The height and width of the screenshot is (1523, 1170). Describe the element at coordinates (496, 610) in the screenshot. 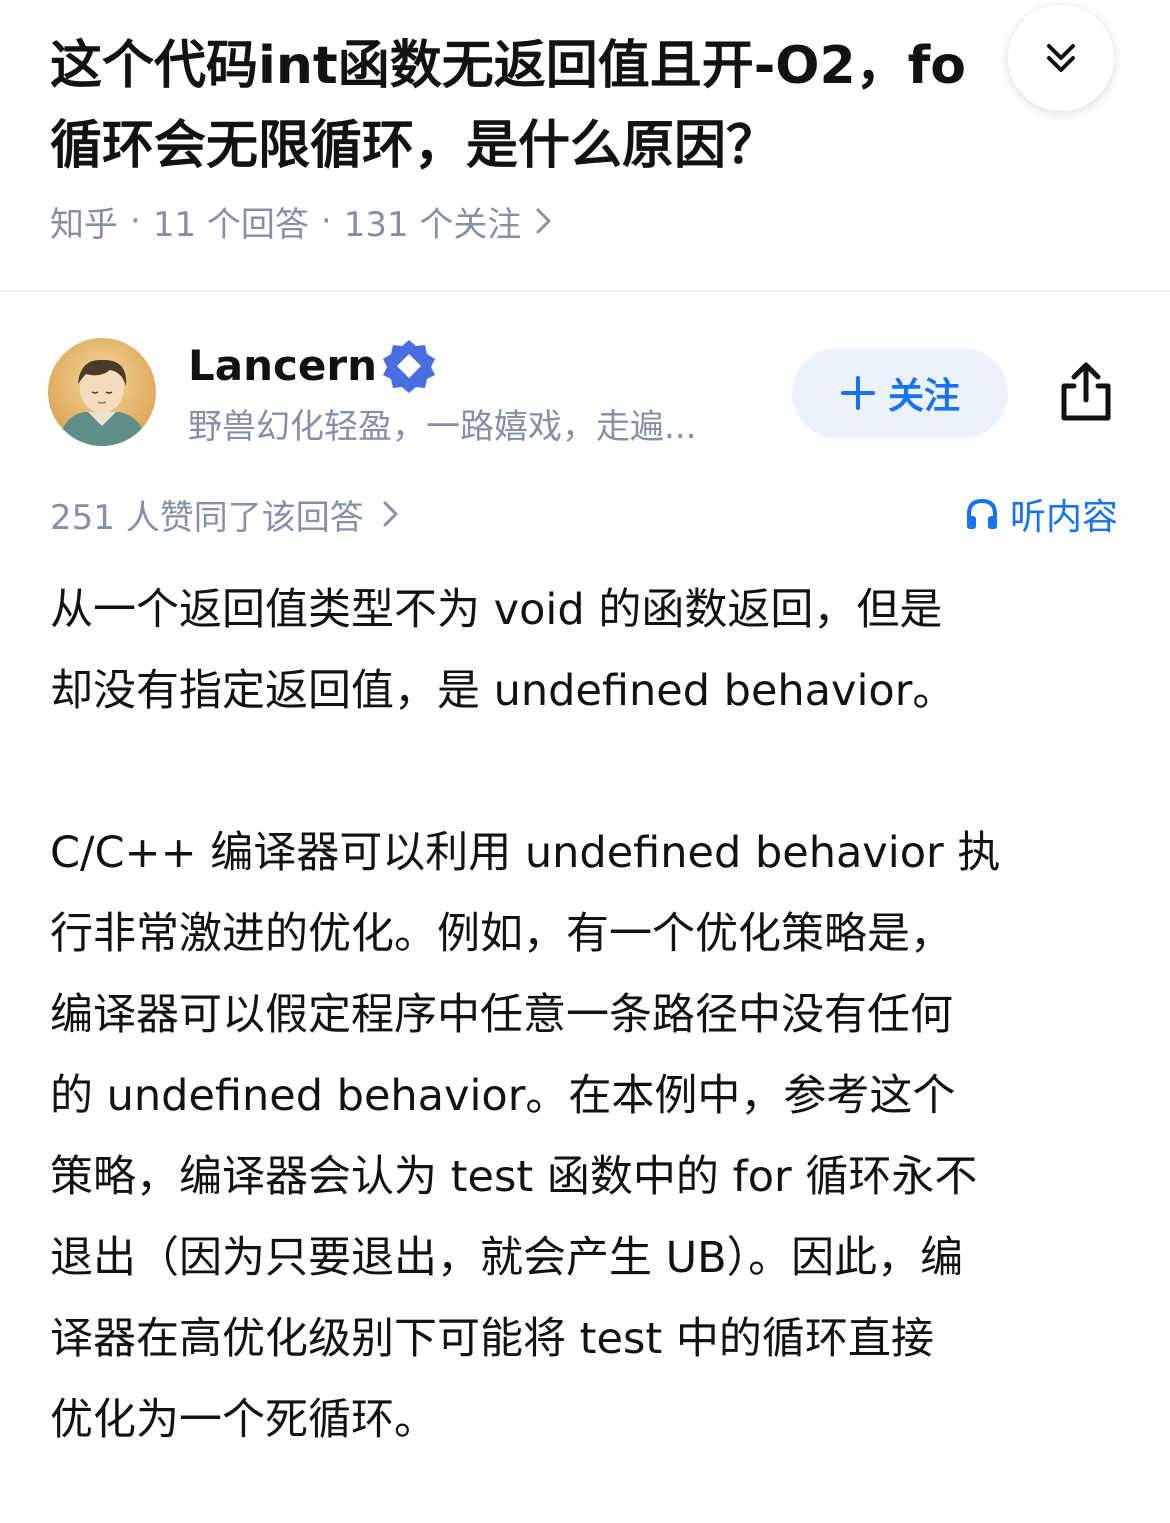

I see `answer-line: 从一个返回值类型不为 void 的函数返回，但是` at that location.